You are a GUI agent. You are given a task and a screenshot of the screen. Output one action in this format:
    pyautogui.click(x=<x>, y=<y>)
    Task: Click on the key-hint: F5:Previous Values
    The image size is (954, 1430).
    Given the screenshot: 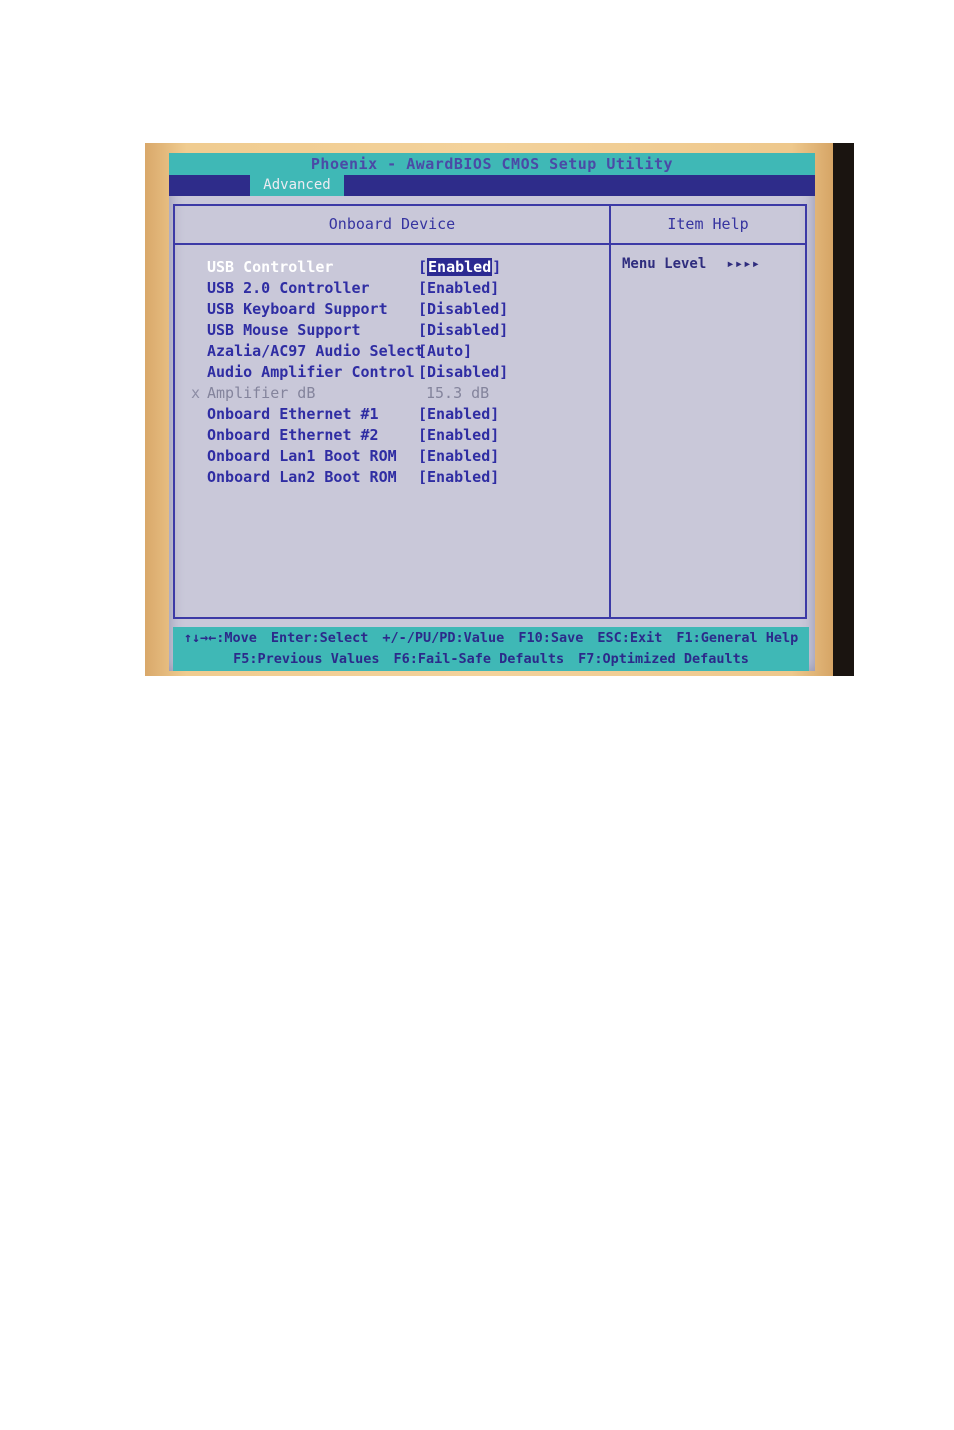 What is the action you would take?
    pyautogui.click(x=306, y=659)
    